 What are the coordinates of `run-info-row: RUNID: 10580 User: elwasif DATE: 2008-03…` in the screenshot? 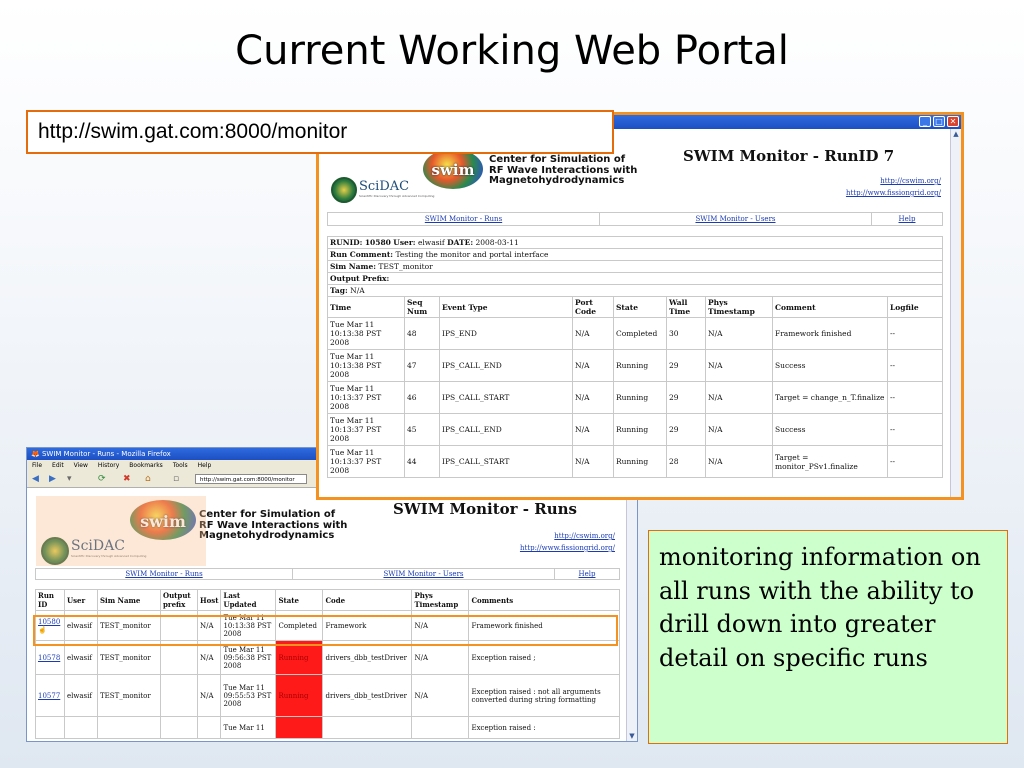 It's located at (635, 242).